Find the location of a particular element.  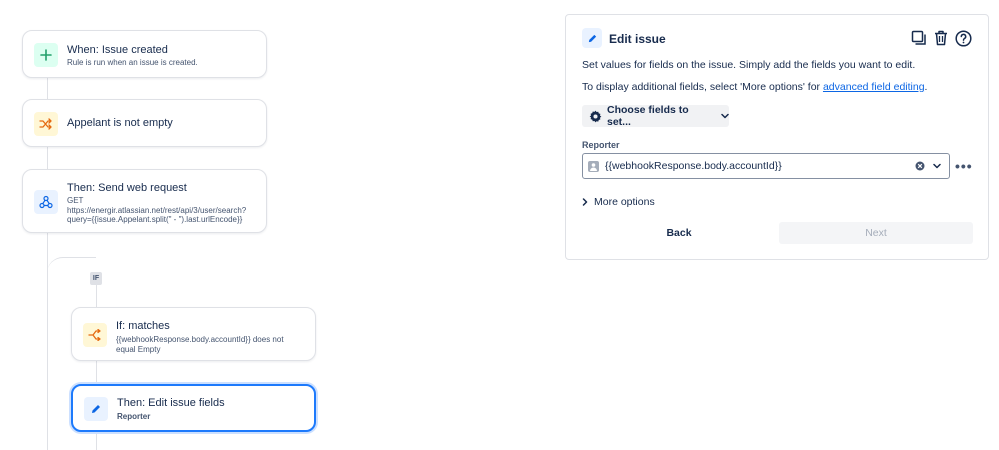

web-request-title: Then: Send web request is located at coordinates (127, 188).